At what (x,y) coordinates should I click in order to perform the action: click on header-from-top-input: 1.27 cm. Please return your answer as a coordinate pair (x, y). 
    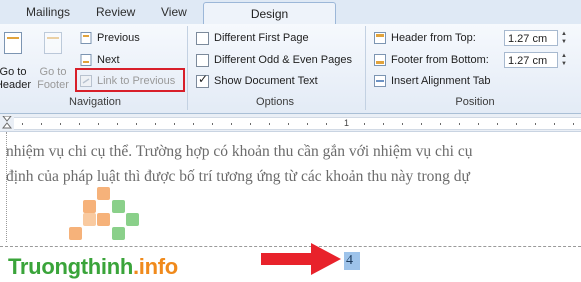
    Looking at the image, I should click on (531, 38).